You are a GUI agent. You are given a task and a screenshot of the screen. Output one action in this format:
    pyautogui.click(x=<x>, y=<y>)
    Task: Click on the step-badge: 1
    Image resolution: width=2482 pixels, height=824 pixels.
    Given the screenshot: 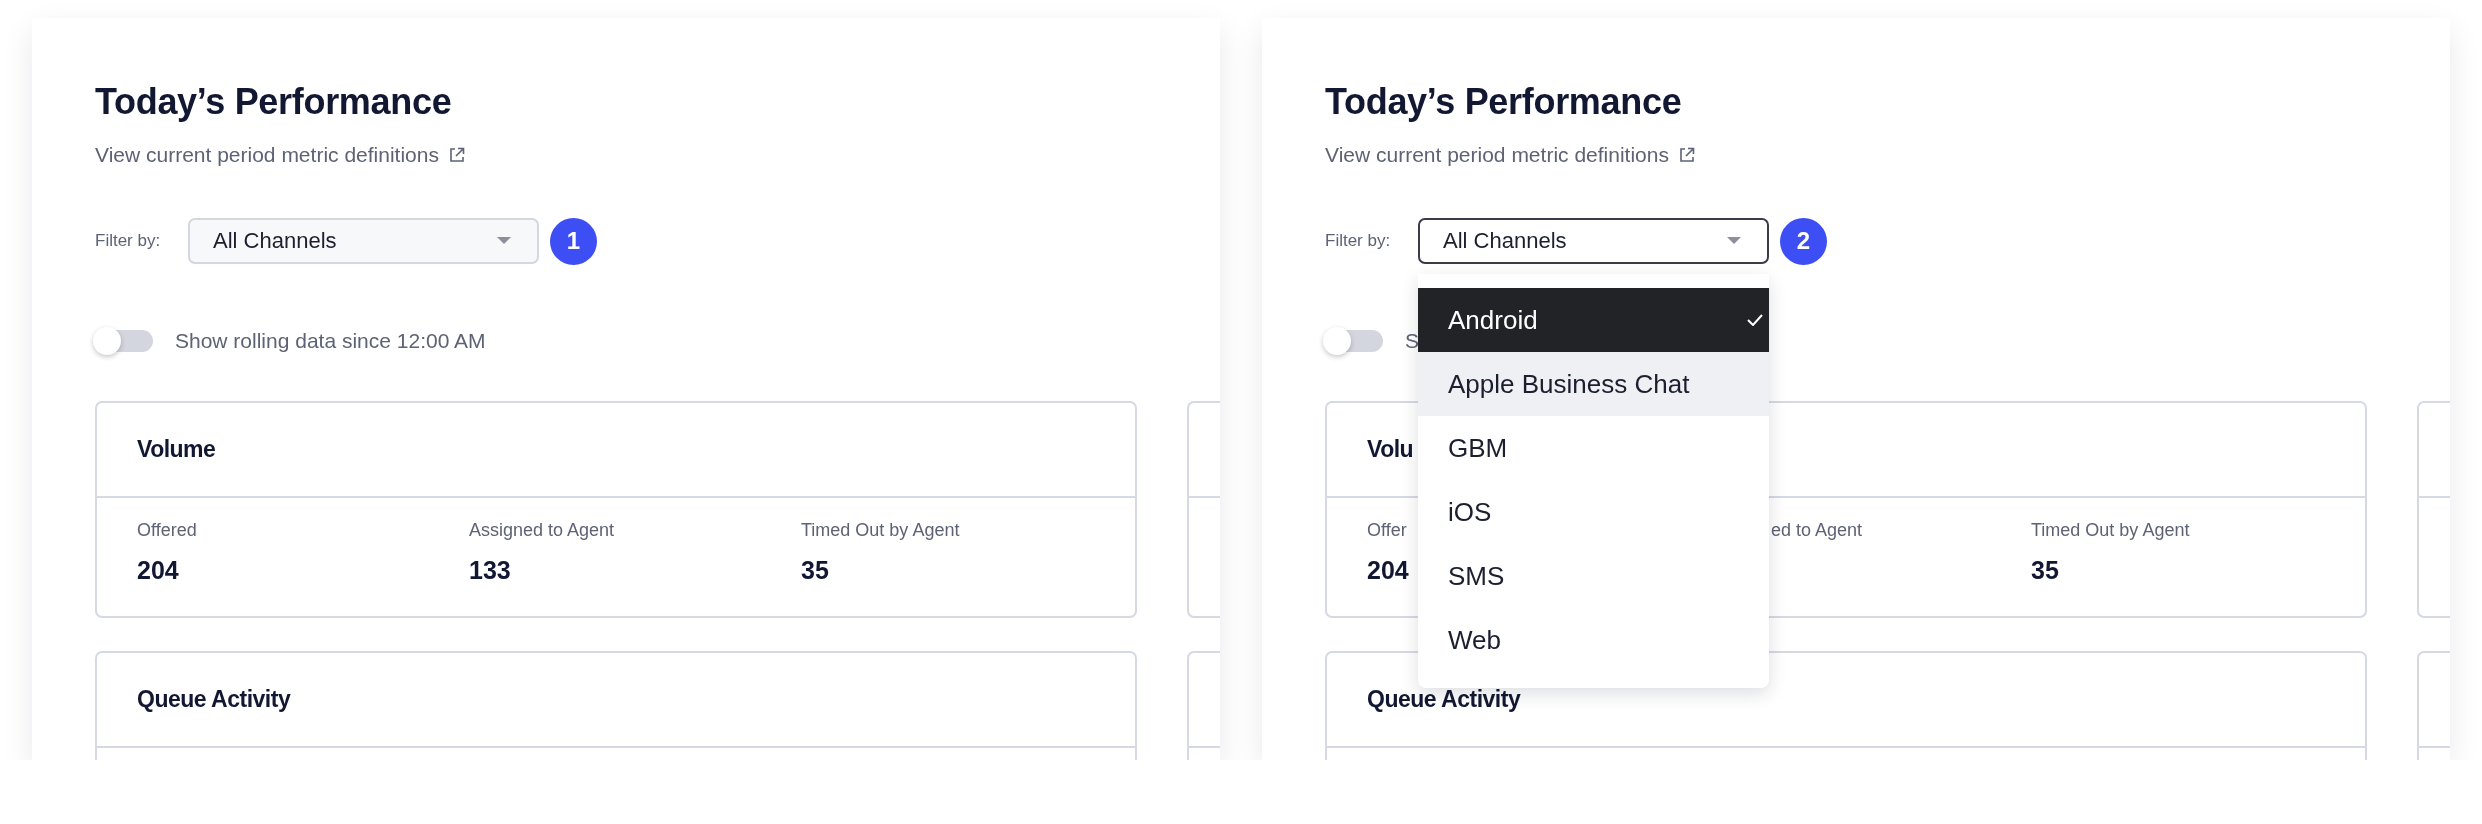 What is the action you would take?
    pyautogui.click(x=573, y=241)
    